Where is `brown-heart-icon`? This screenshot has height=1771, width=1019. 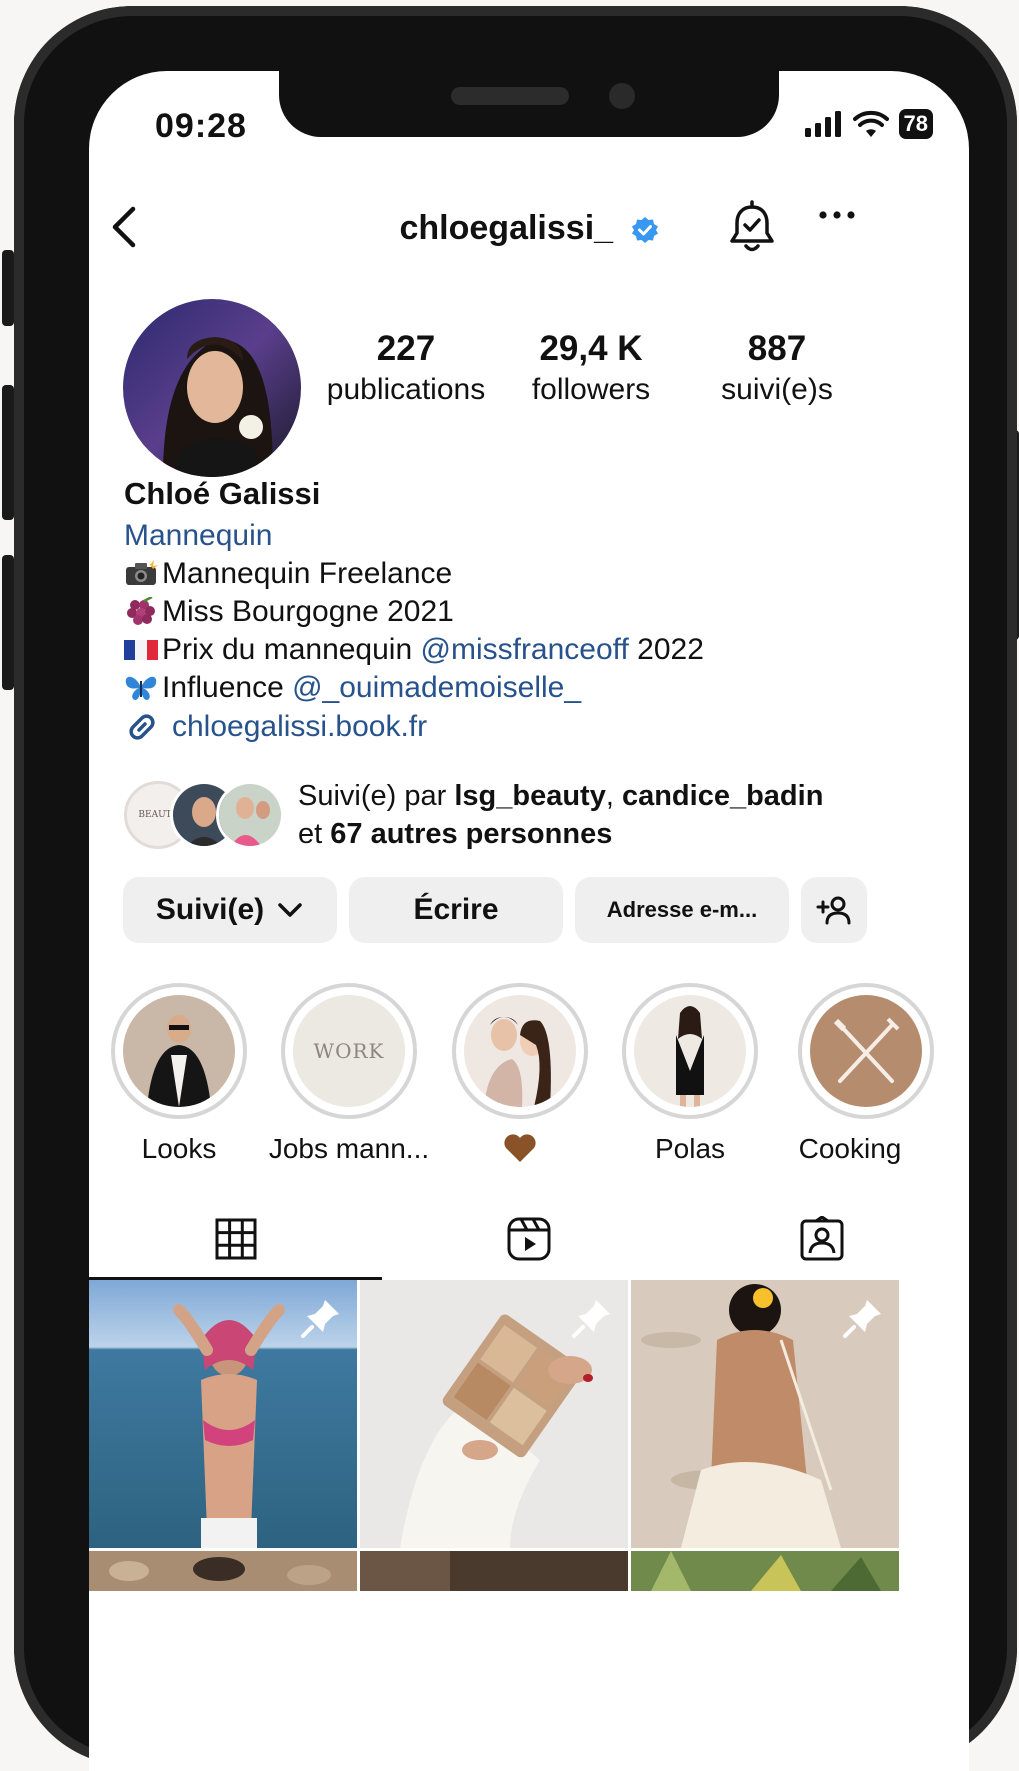 brown-heart-icon is located at coordinates (520, 1148).